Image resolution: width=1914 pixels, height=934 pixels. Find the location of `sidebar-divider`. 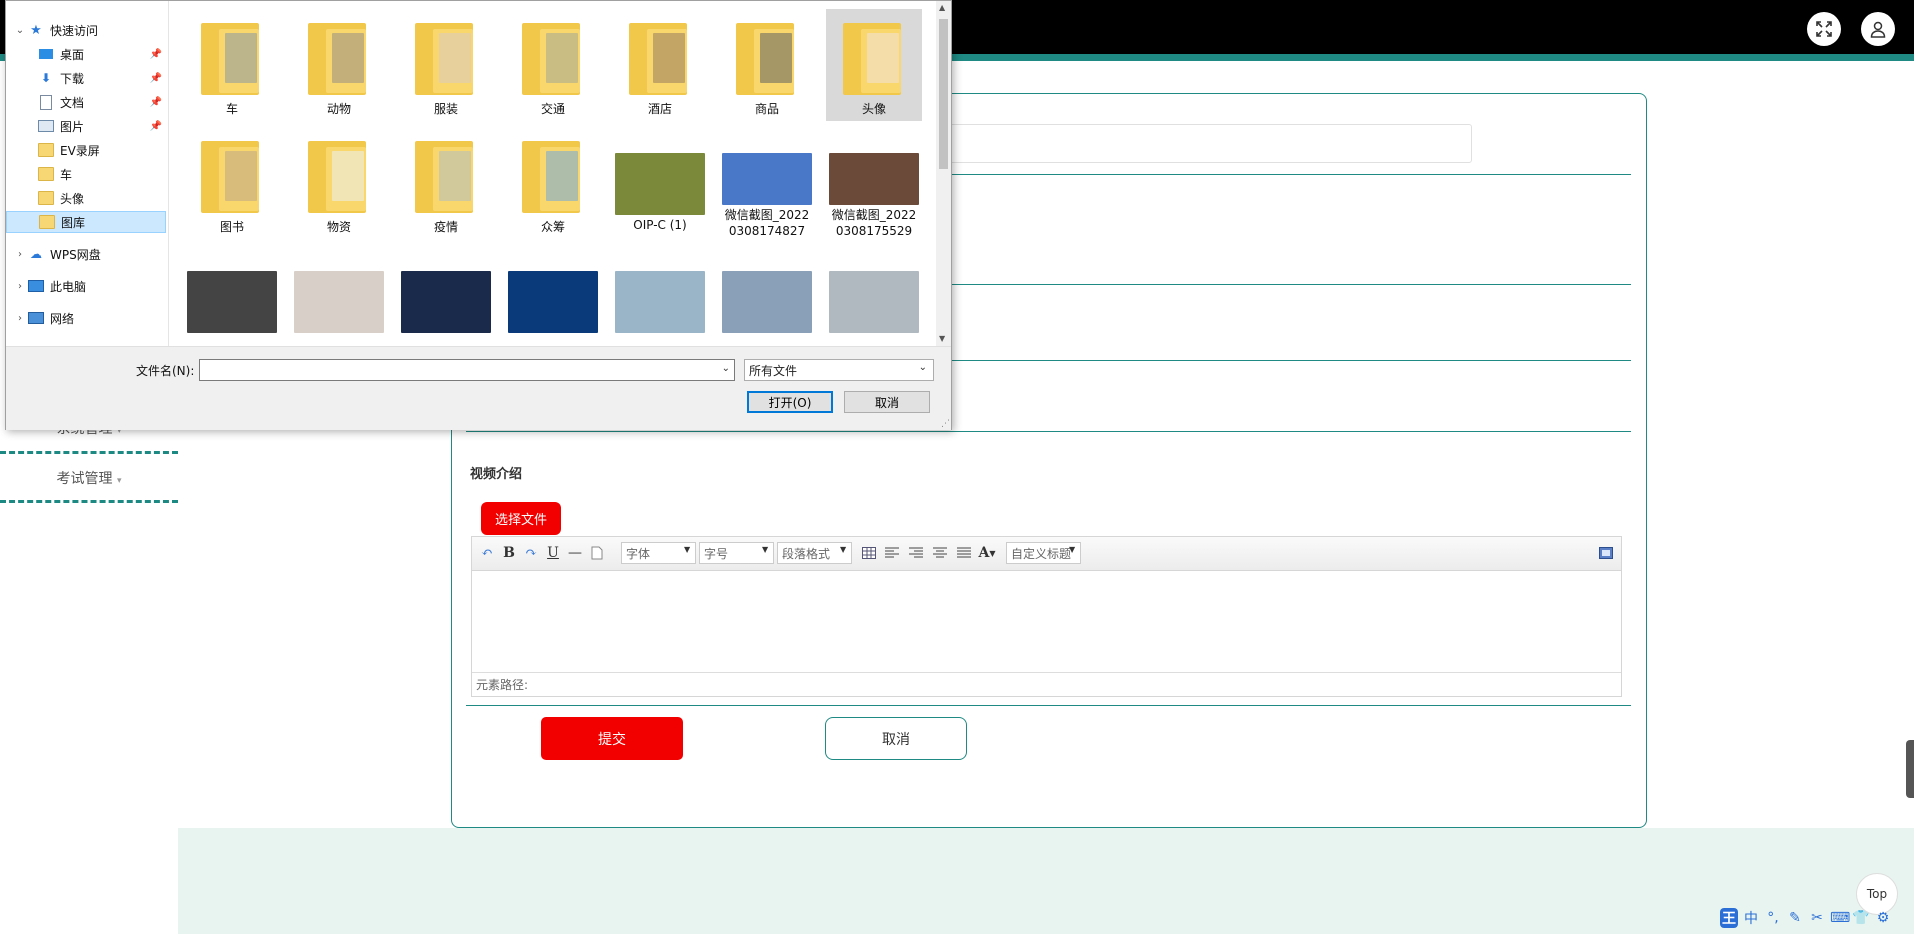

sidebar-divider is located at coordinates (89, 452).